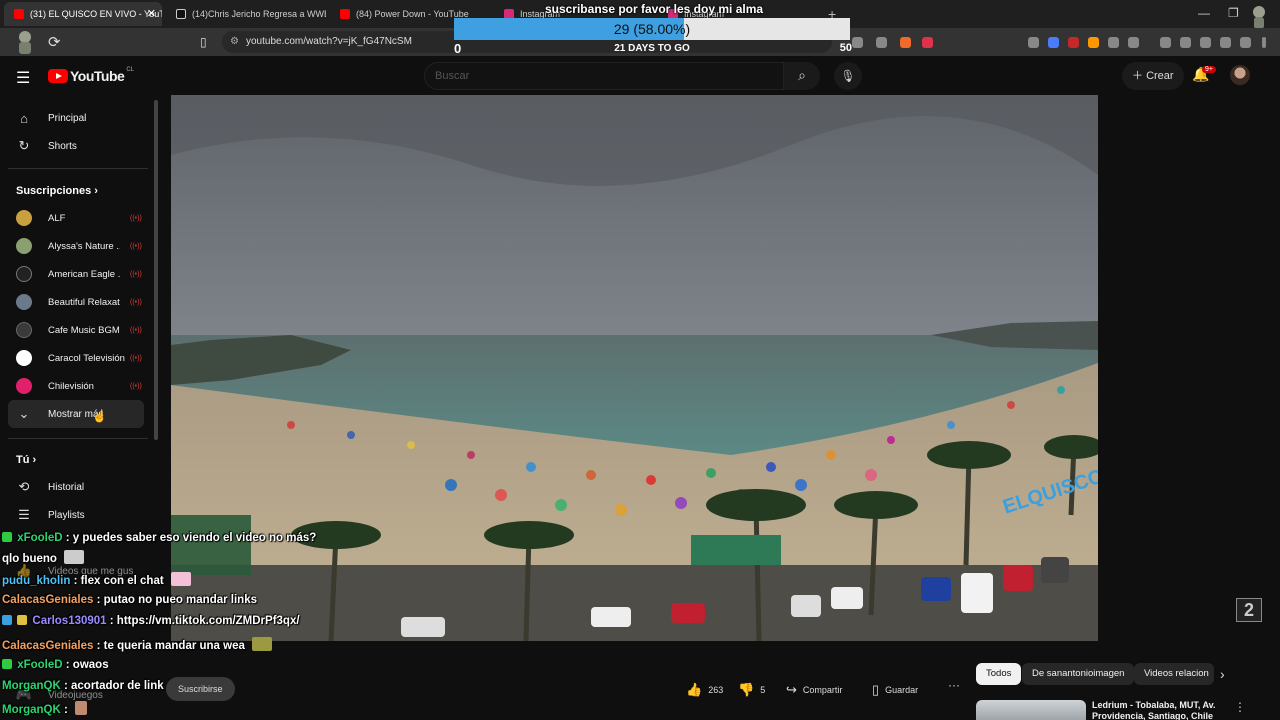 The width and height of the screenshot is (1280, 720). Describe the element at coordinates (234, 42) in the screenshot. I see `site-info-icon: ⚙` at that location.